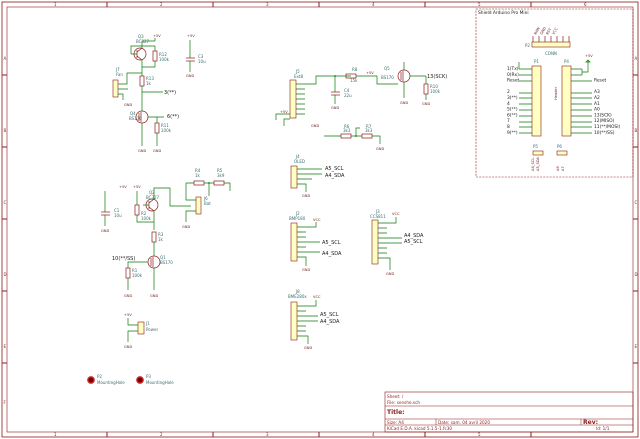 This screenshot has height=439, width=640. What do you see at coordinates (395, 422) in the screenshot?
I see `size-label: Size: A4` at bounding box center [395, 422].